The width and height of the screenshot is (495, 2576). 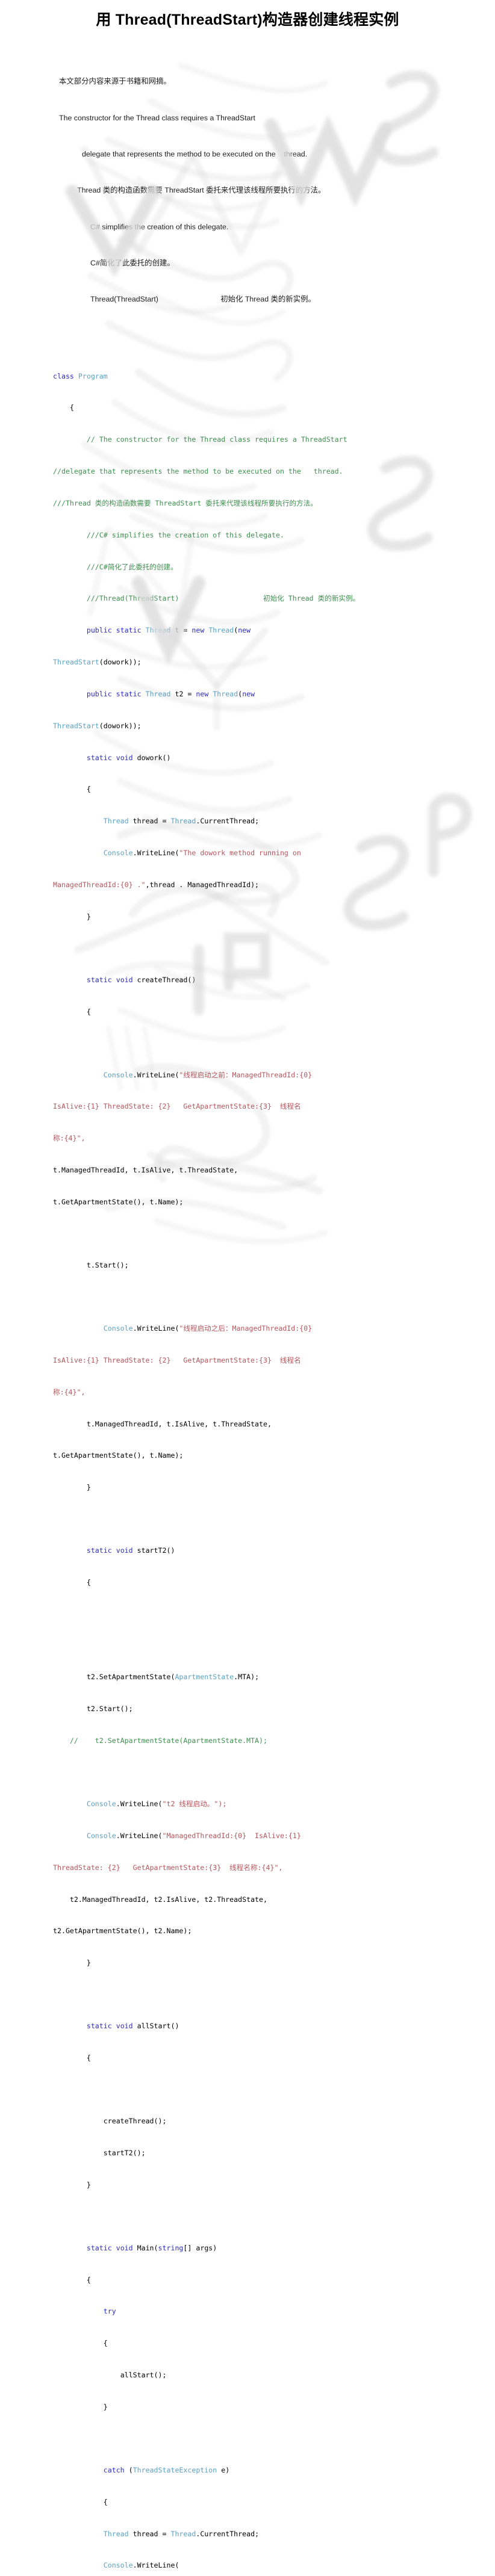 I want to click on code-line: try, so click(x=109, y=2312).